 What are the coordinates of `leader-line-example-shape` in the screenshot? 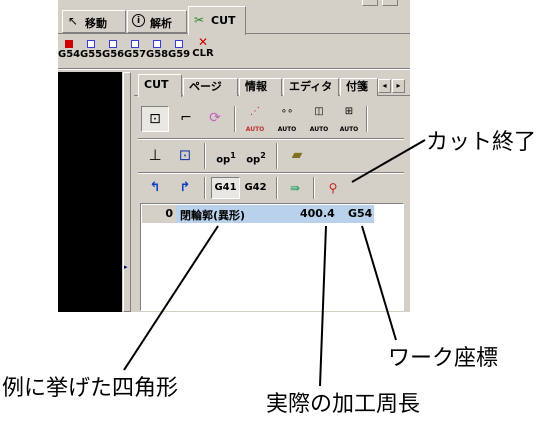 It's located at (171, 298).